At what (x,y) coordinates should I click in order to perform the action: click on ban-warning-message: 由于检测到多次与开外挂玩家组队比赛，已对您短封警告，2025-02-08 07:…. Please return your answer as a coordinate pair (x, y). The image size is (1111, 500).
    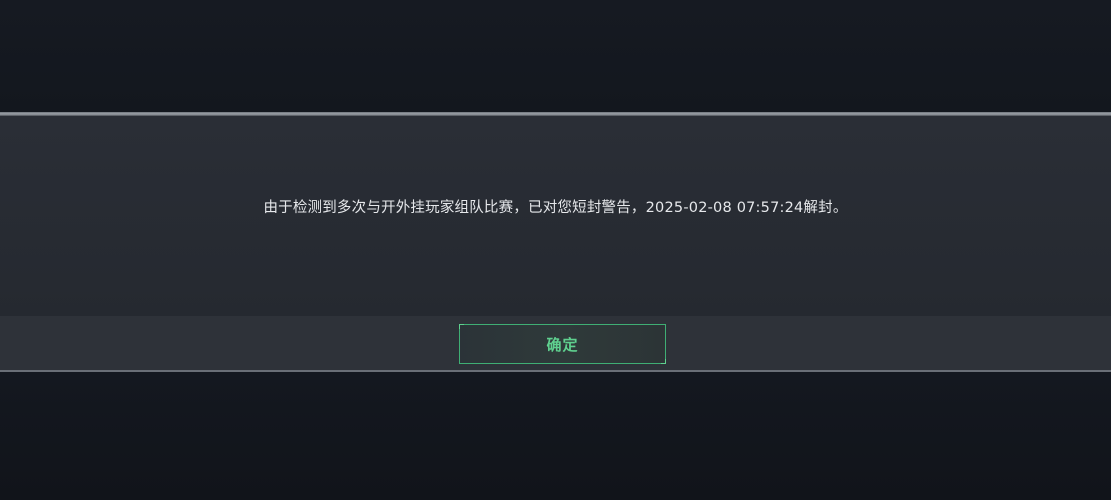
    Looking at the image, I should click on (555, 208).